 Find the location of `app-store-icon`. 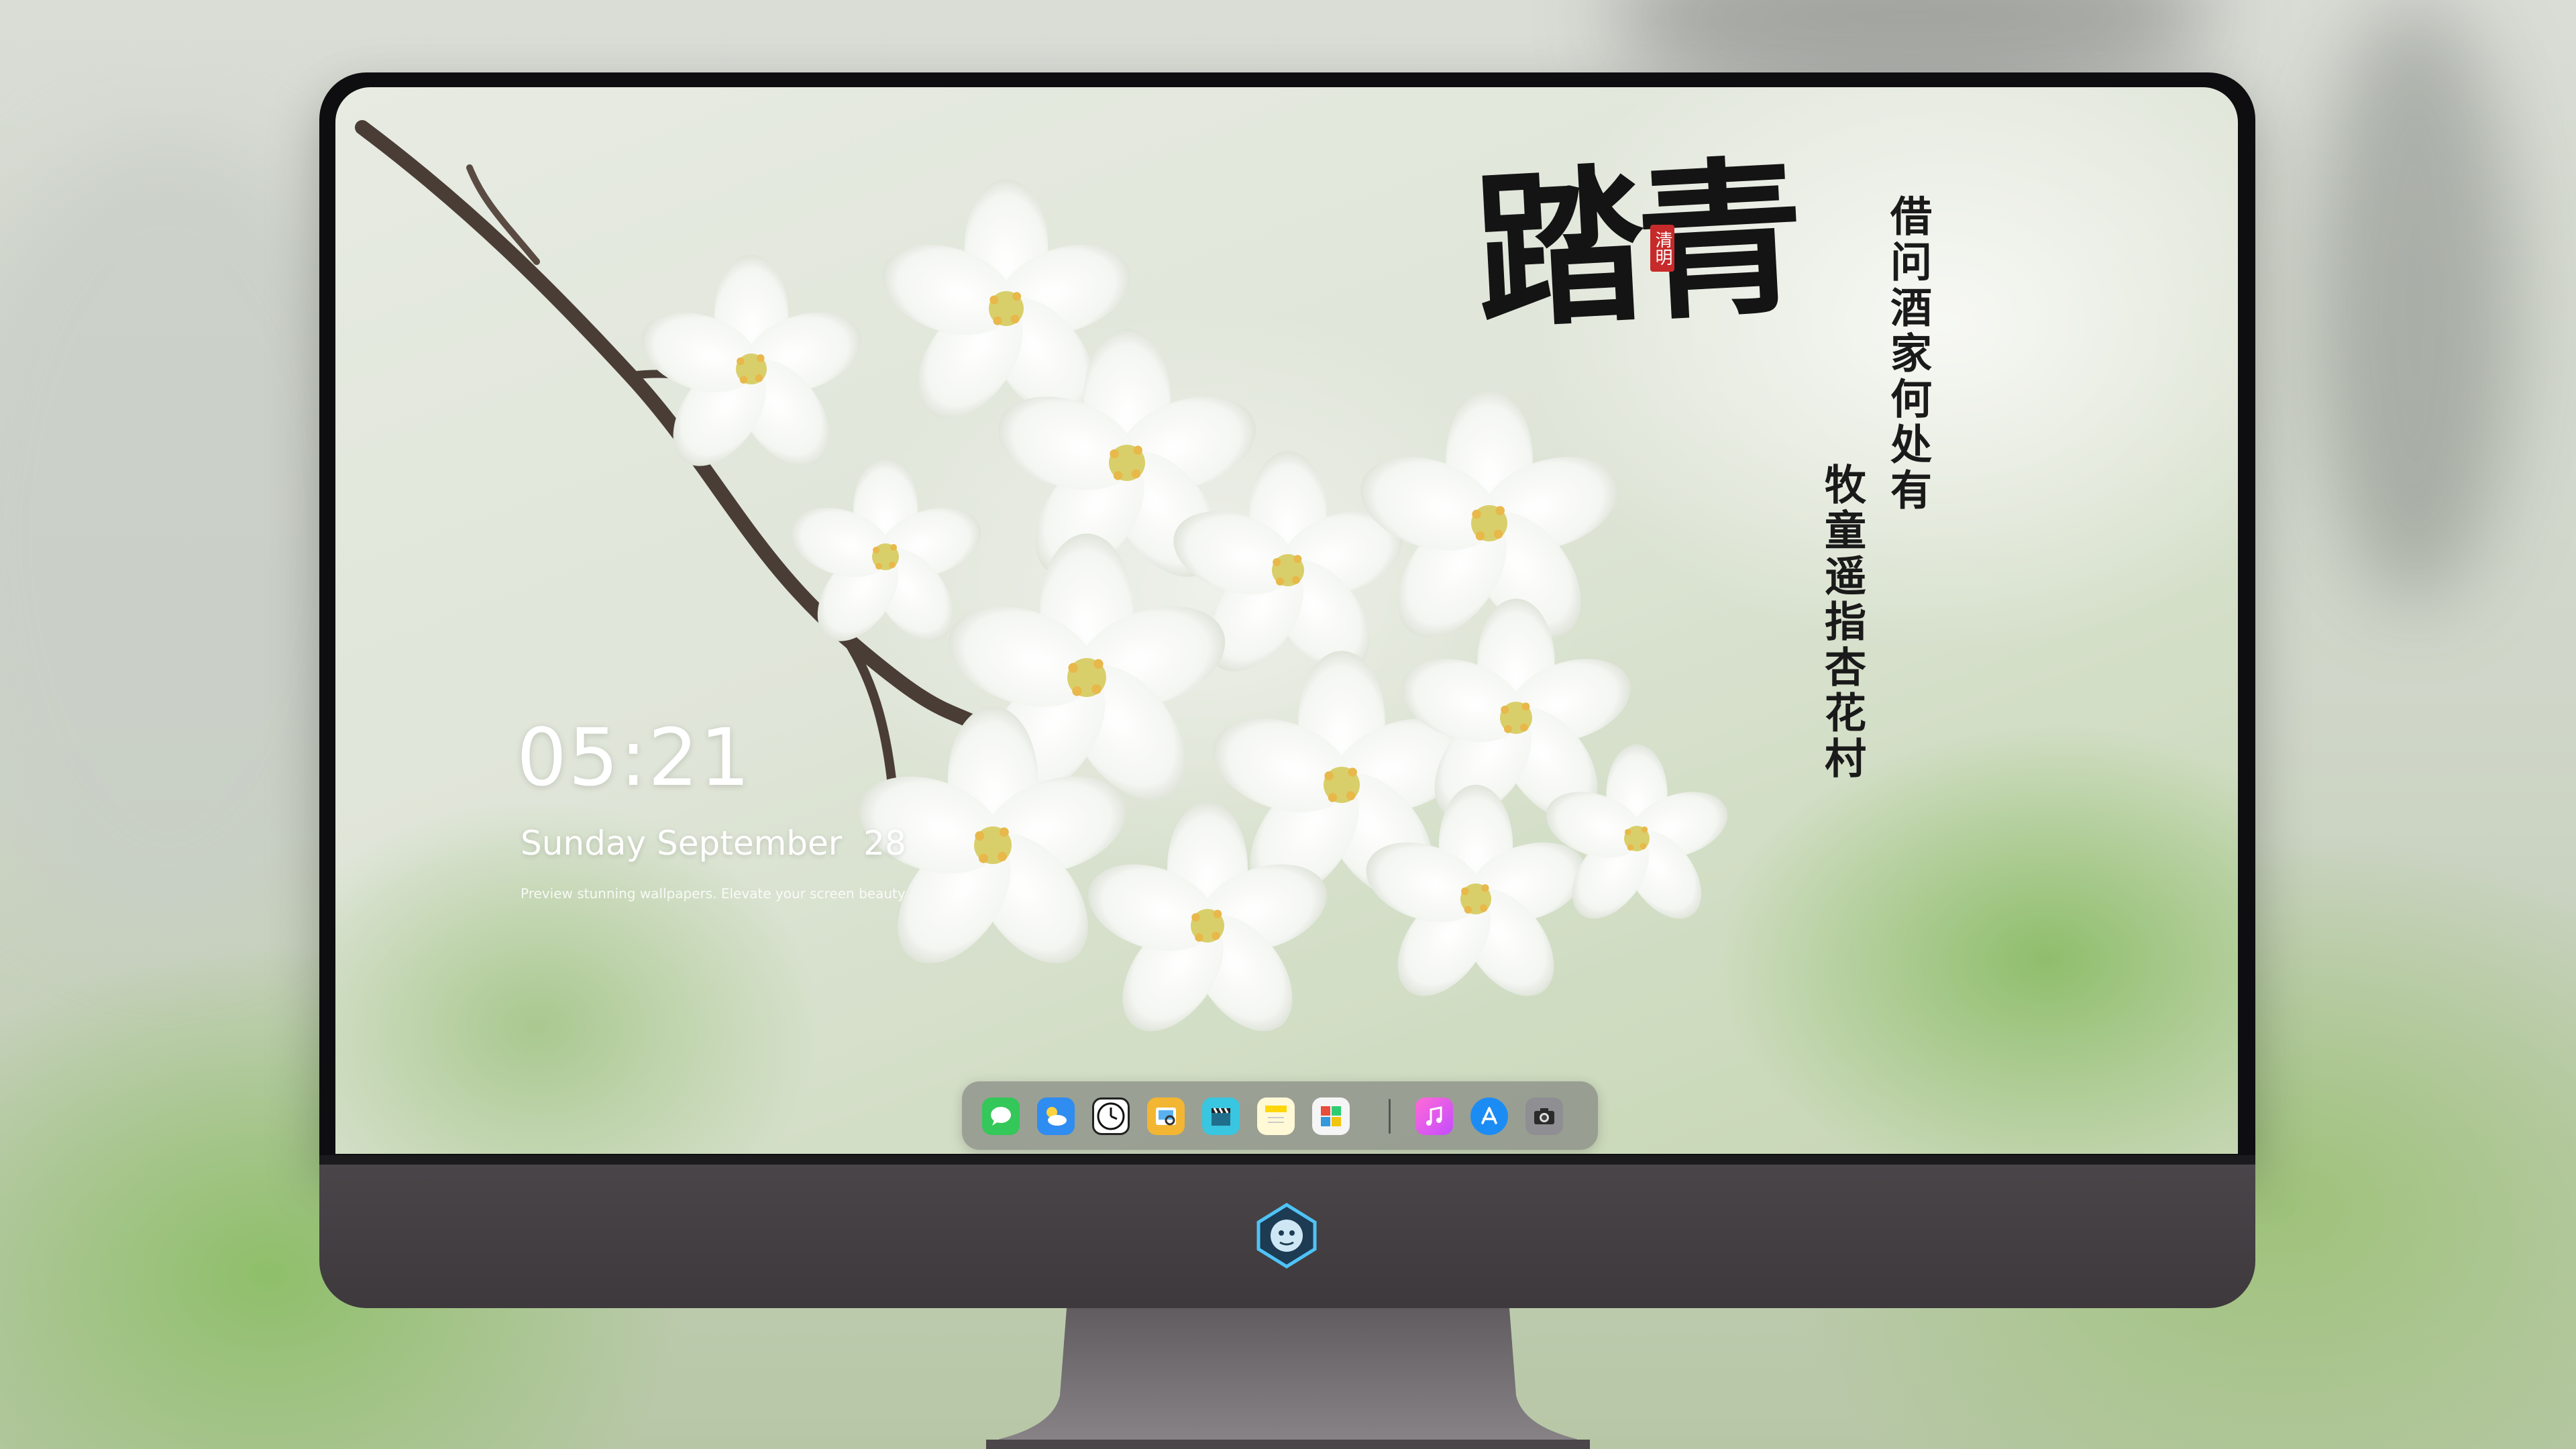

app-store-icon is located at coordinates (1489, 1116).